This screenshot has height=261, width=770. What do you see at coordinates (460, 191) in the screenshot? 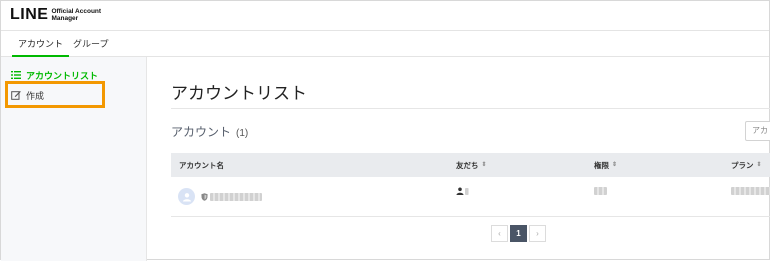
I see `person-icon` at bounding box center [460, 191].